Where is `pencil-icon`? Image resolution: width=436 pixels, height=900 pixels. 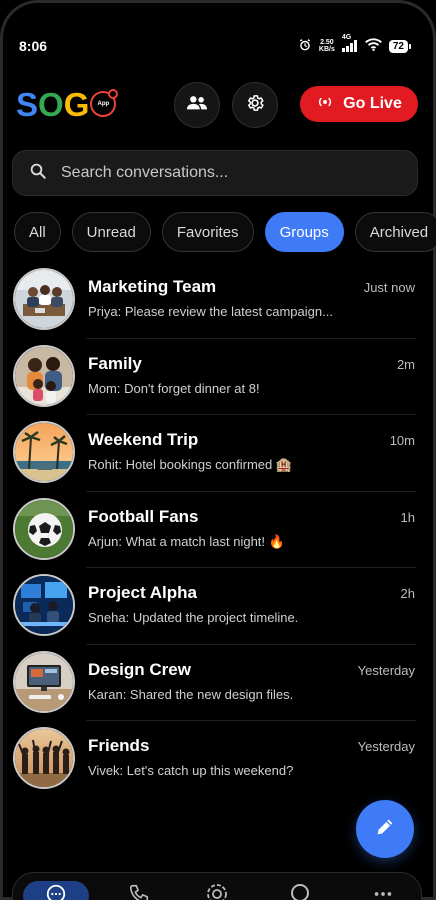 pencil-icon is located at coordinates (385, 829).